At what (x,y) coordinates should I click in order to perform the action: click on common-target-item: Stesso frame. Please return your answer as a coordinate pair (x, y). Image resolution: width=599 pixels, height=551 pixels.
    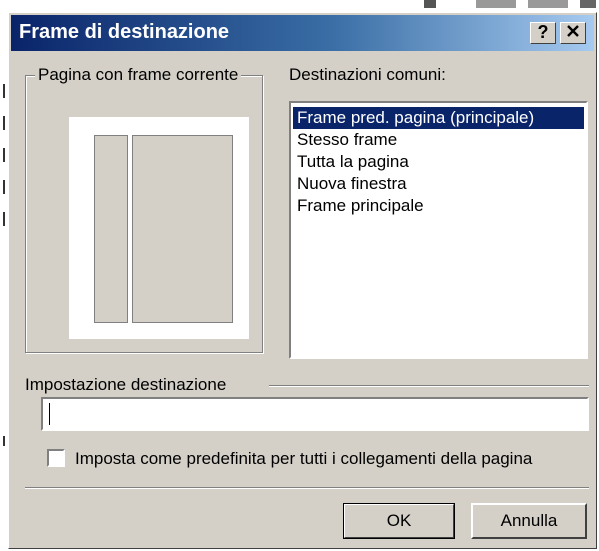
    Looking at the image, I should click on (438, 140).